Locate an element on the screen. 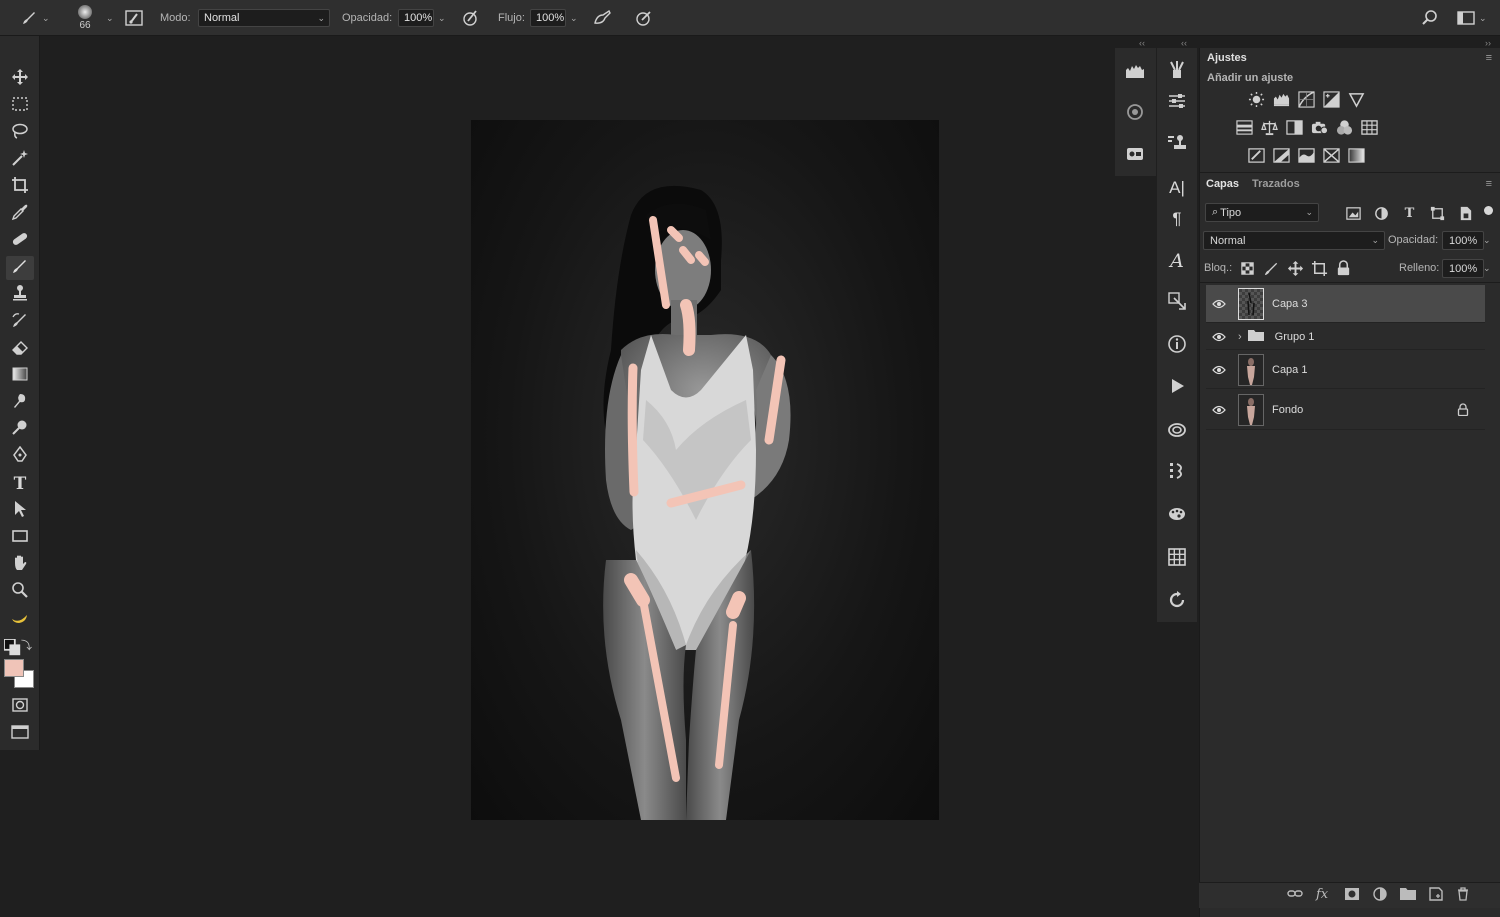 The width and height of the screenshot is (1500, 917). filter-adjustment-icon is located at coordinates (1381, 213).